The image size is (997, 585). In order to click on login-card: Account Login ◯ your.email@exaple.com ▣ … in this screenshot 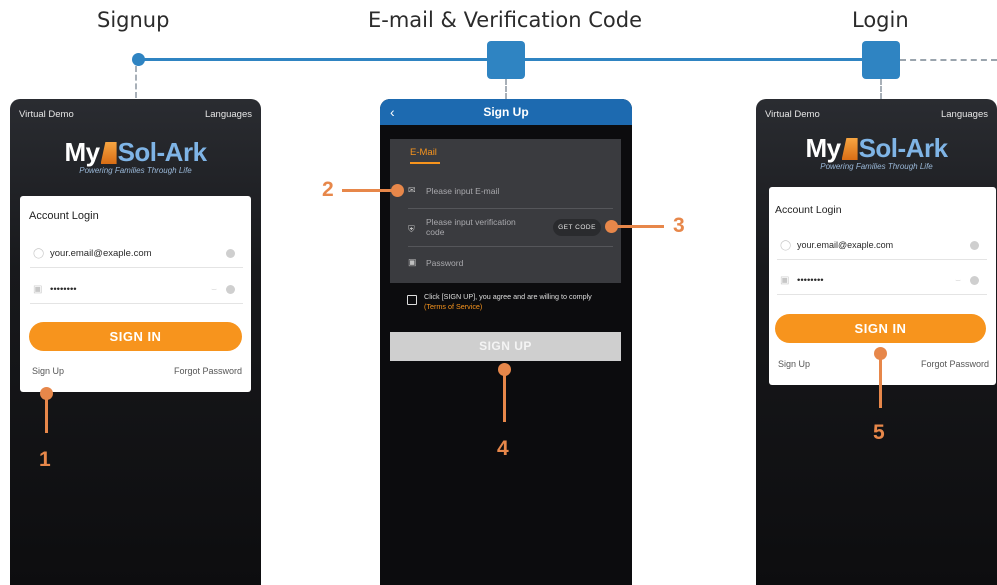, I will do `click(135, 294)`.